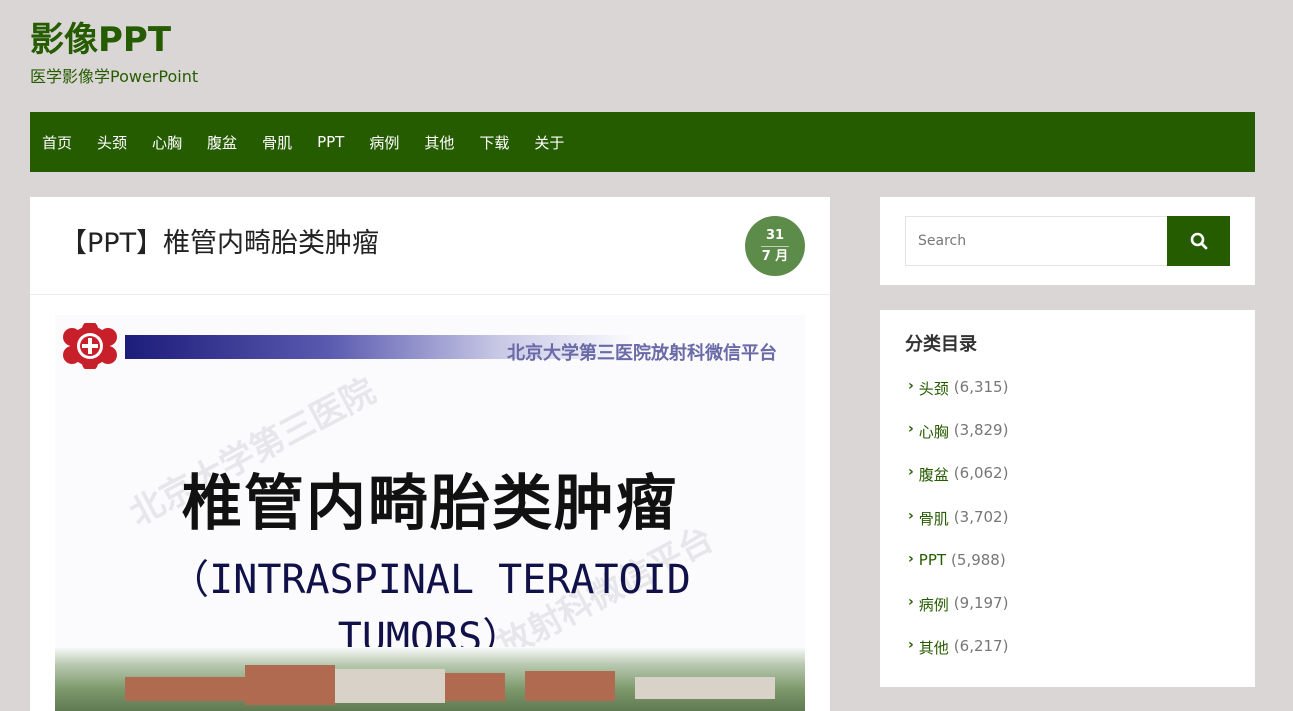 The height and width of the screenshot is (711, 1293). I want to click on category-count: (9,197), so click(981, 602).